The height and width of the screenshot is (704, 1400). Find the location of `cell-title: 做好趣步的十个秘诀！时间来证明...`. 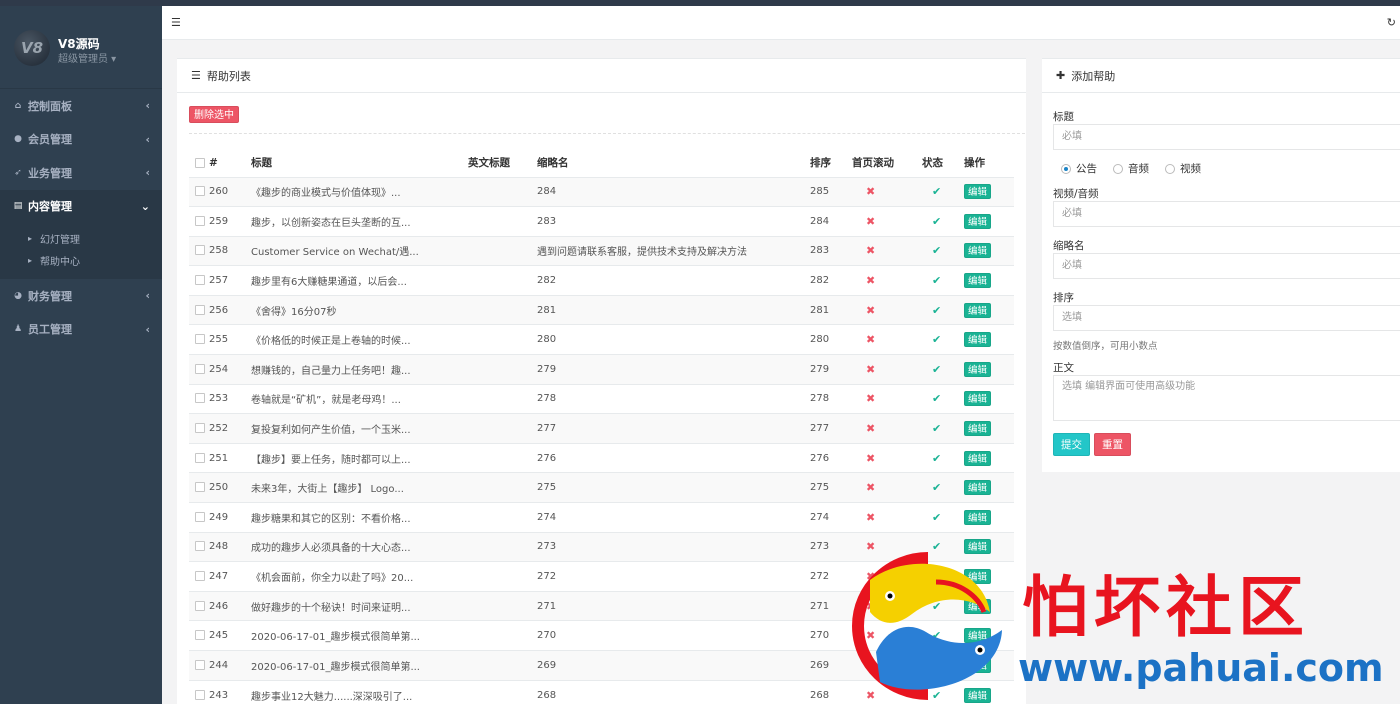

cell-title: 做好趣步的十个秘诀！时间来证明... is located at coordinates (359, 605).